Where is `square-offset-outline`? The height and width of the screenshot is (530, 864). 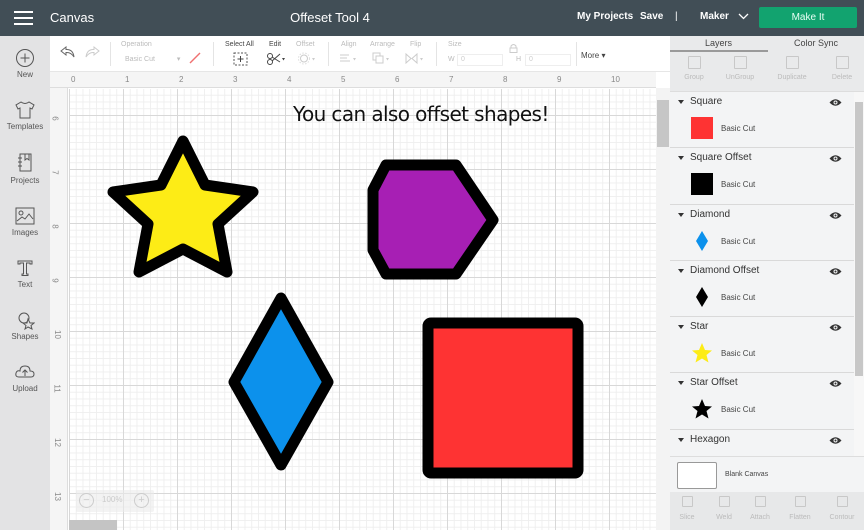
square-offset-outline is located at coordinates (503, 398).